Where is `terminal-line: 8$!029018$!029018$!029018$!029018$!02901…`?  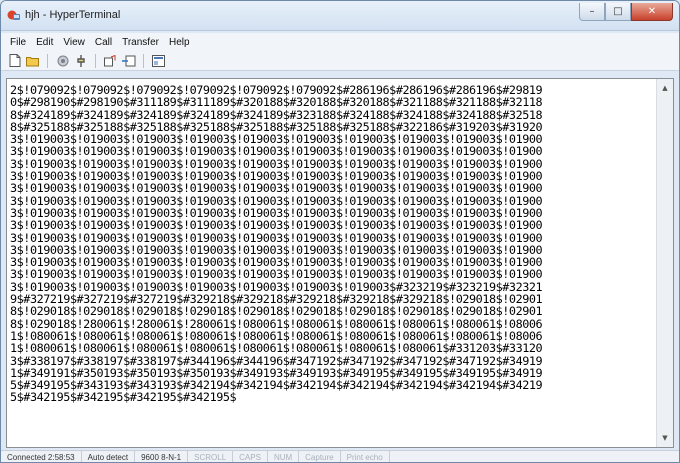 terminal-line: 8$!029018$!029018$!029018$!029018$!02901… is located at coordinates (276, 311).